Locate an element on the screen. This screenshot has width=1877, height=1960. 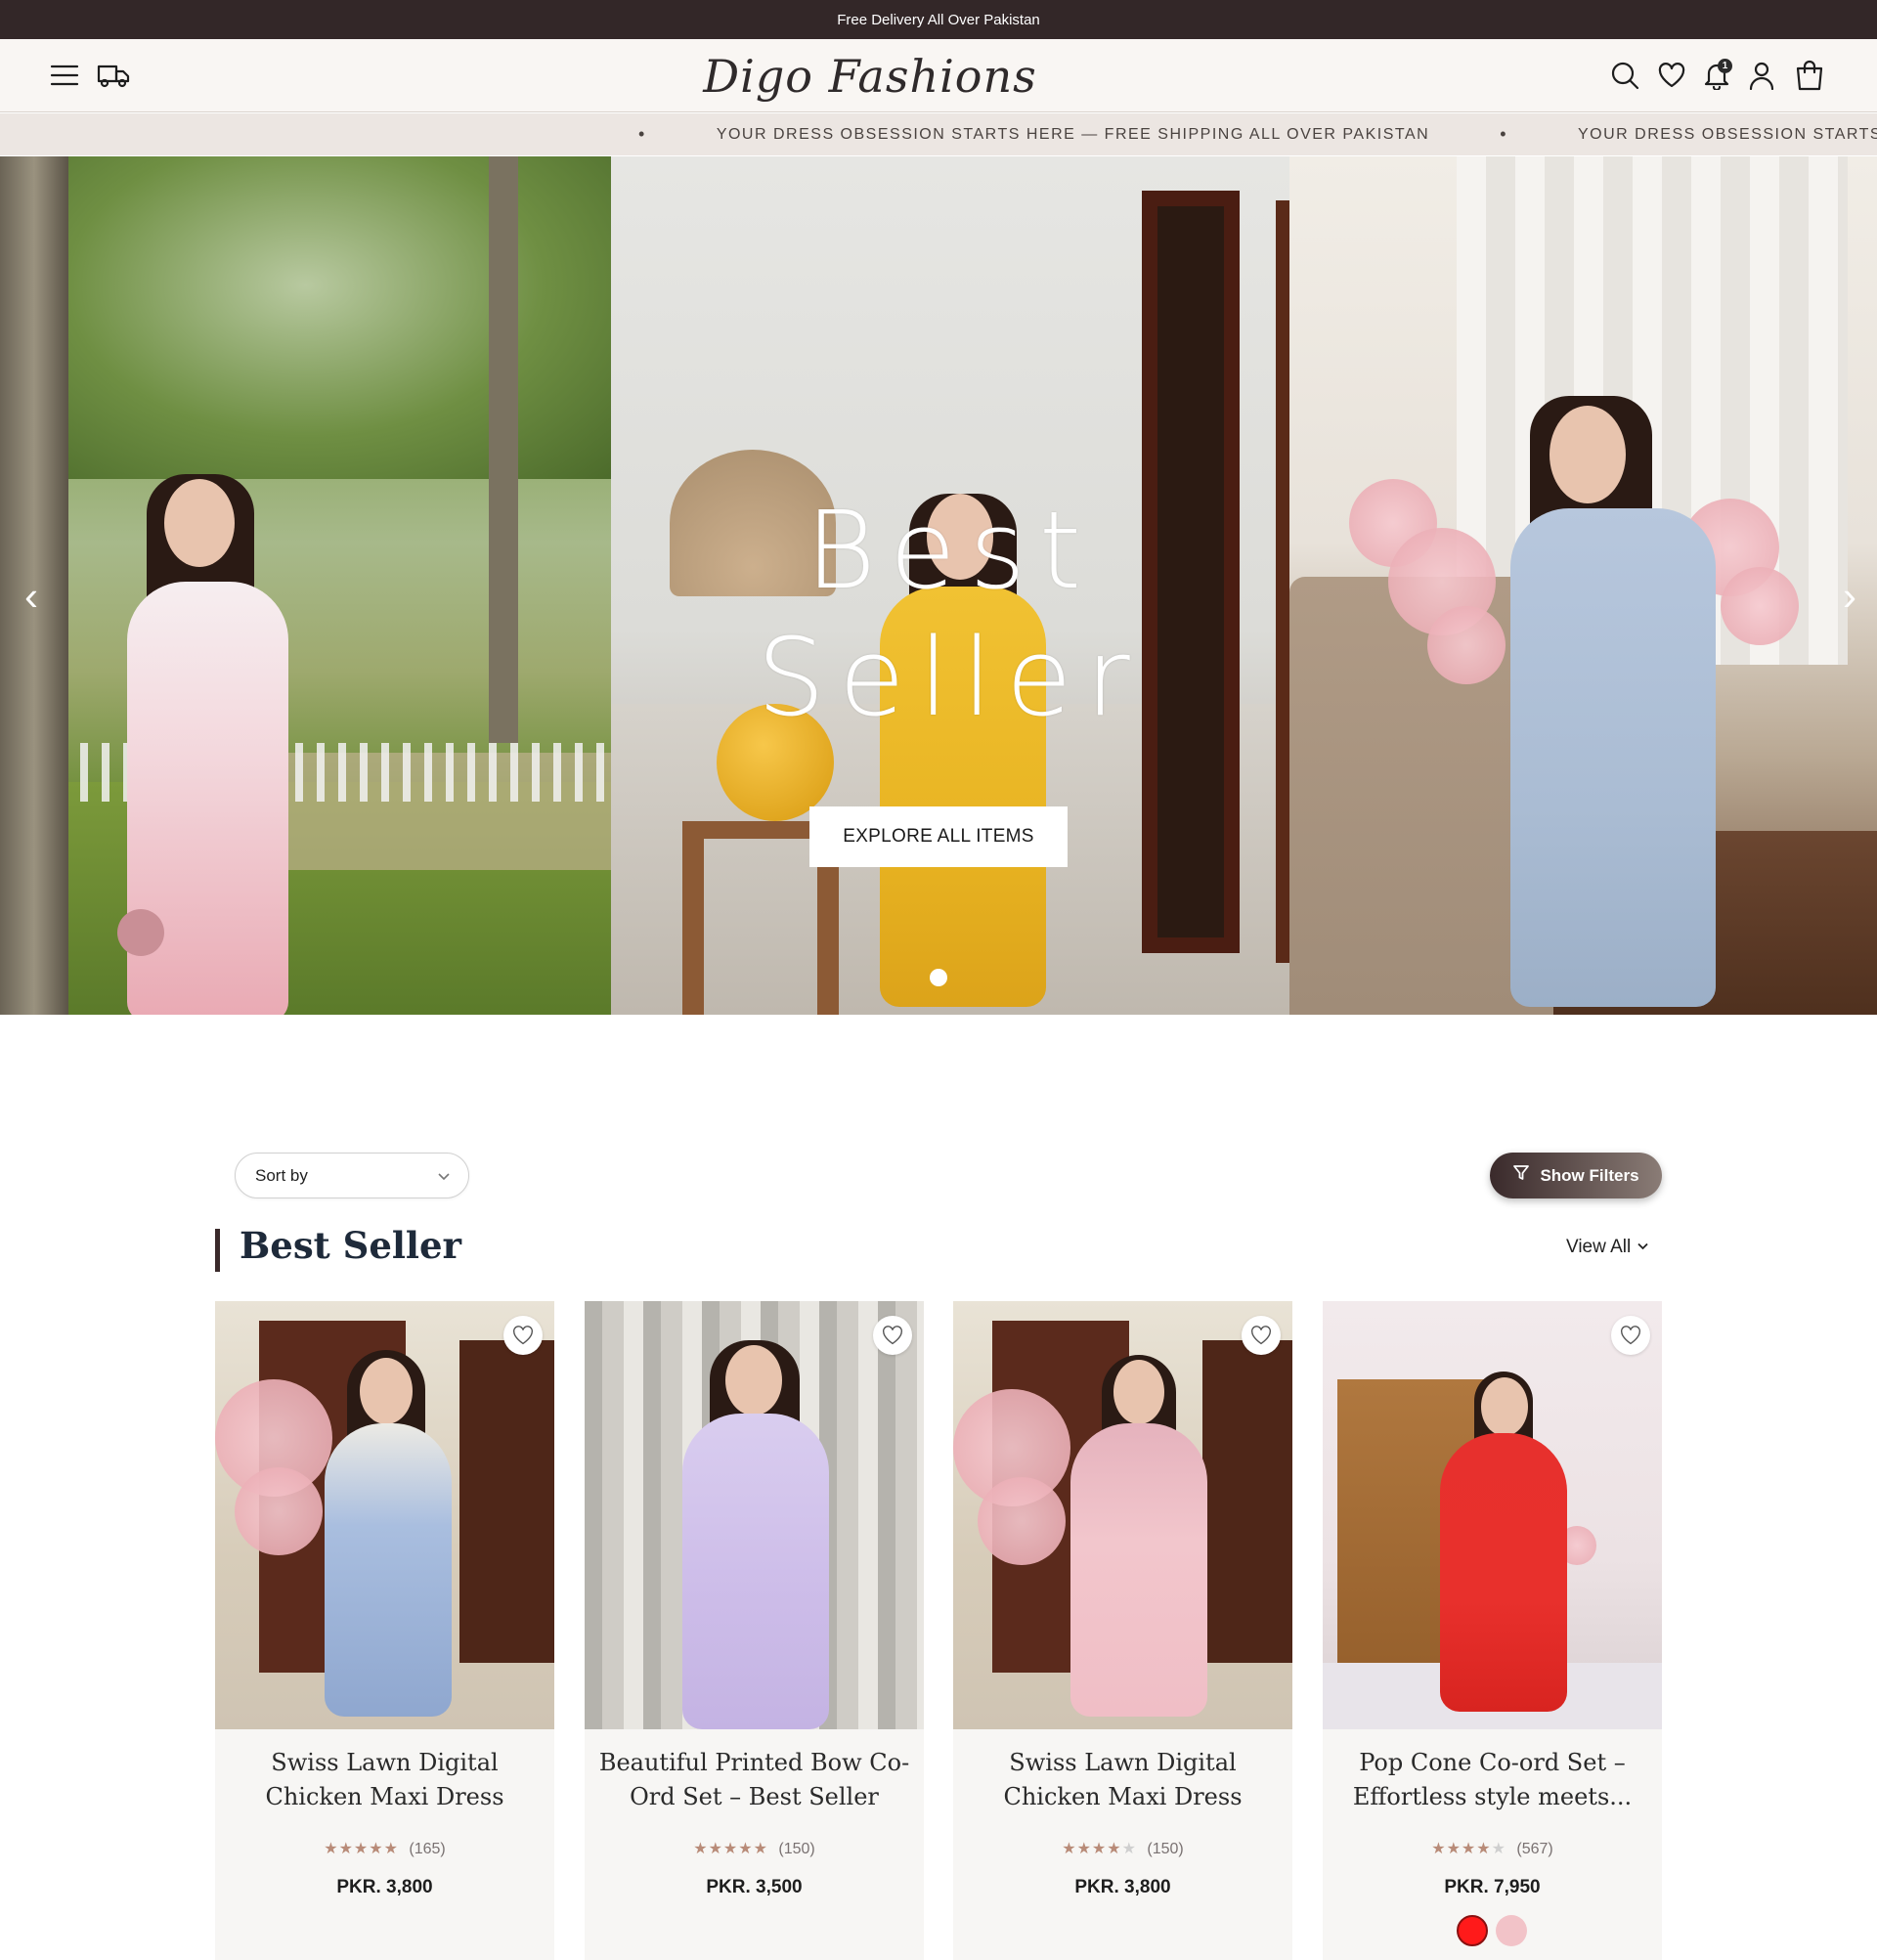
site-logo: Digo Fashions is located at coordinates (870, 77).